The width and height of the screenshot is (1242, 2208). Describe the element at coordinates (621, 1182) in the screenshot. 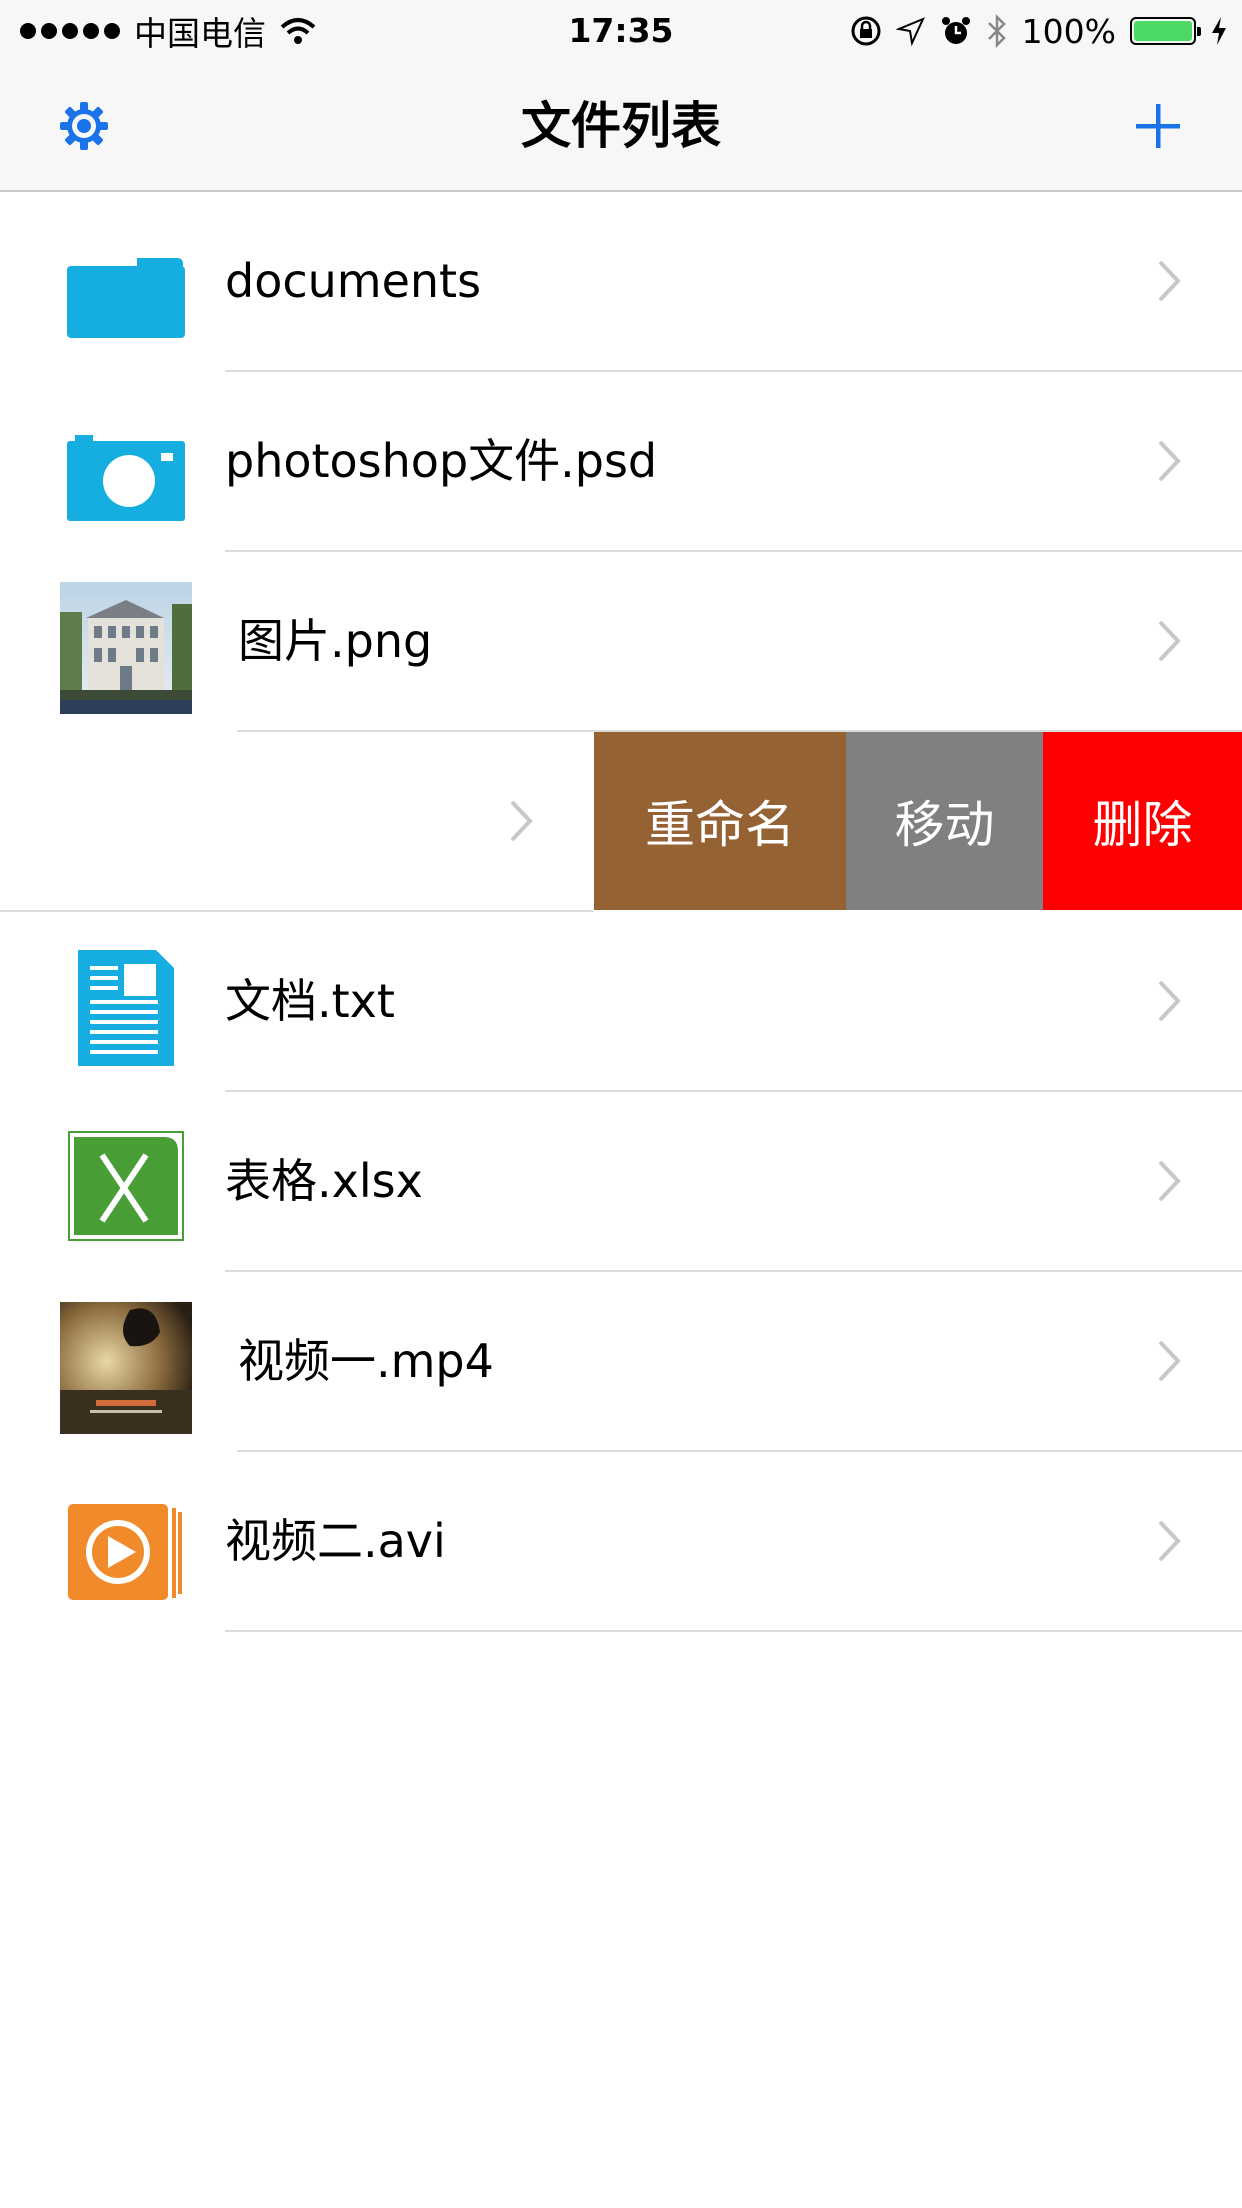

I see `list-item: 表格.xlsx` at that location.